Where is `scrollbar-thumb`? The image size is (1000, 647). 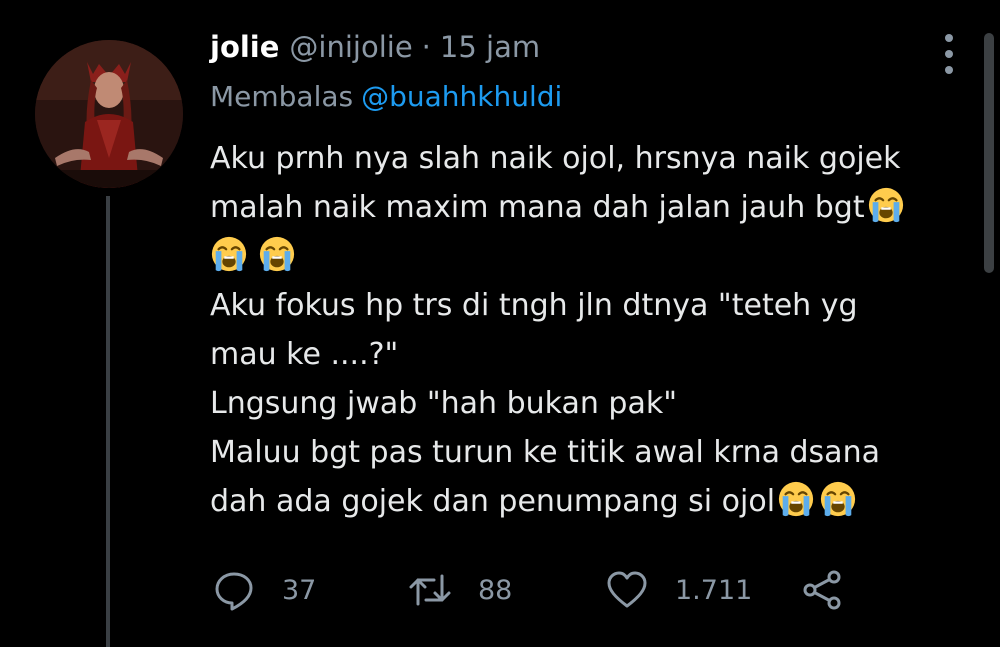 scrollbar-thumb is located at coordinates (989, 153).